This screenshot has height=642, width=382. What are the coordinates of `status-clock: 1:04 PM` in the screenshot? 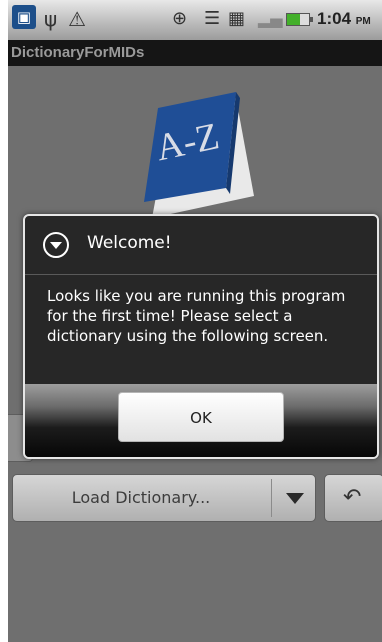 It's located at (344, 19).